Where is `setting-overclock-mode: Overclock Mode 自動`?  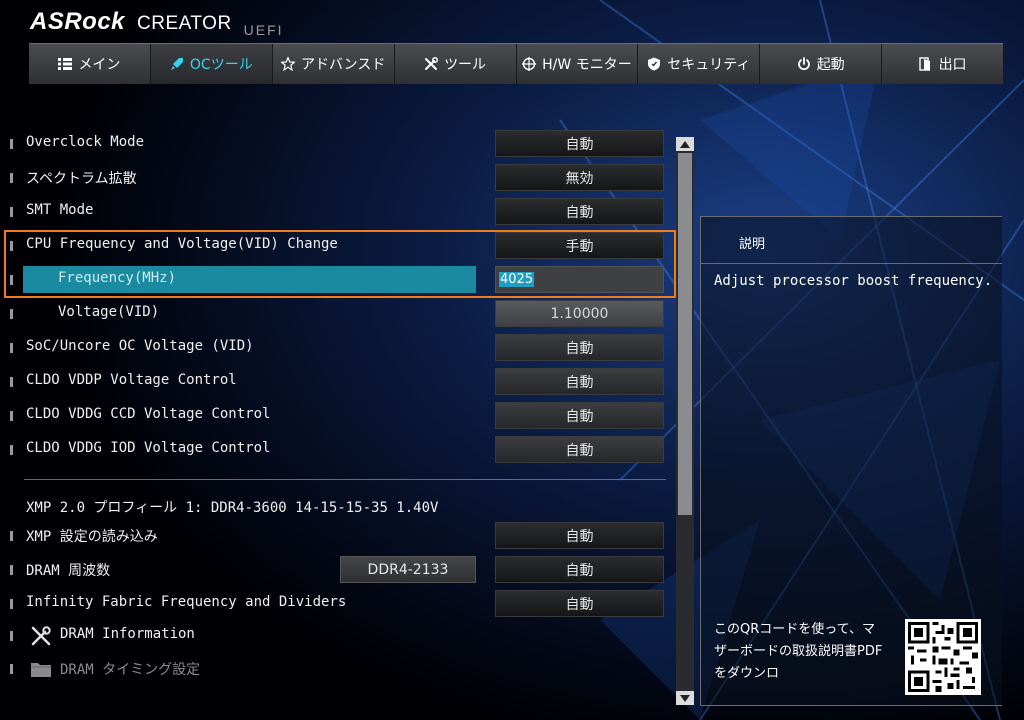 setting-overclock-mode: Overclock Mode 自動 is located at coordinates (333, 144).